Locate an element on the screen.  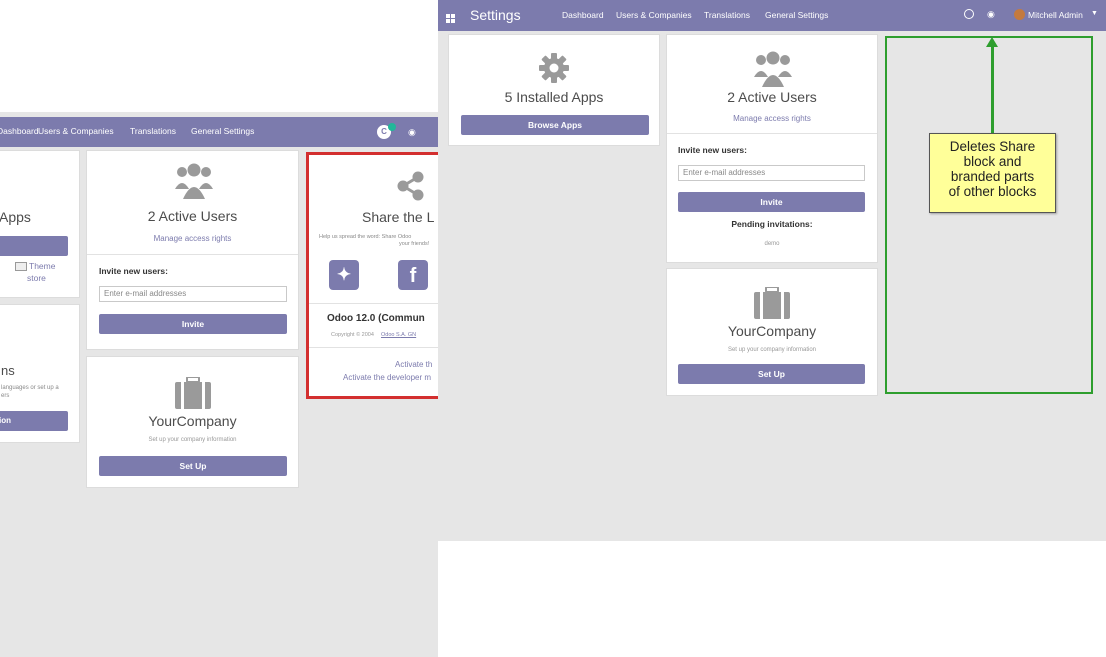
activity-clock-icon is located at coordinates (969, 14).